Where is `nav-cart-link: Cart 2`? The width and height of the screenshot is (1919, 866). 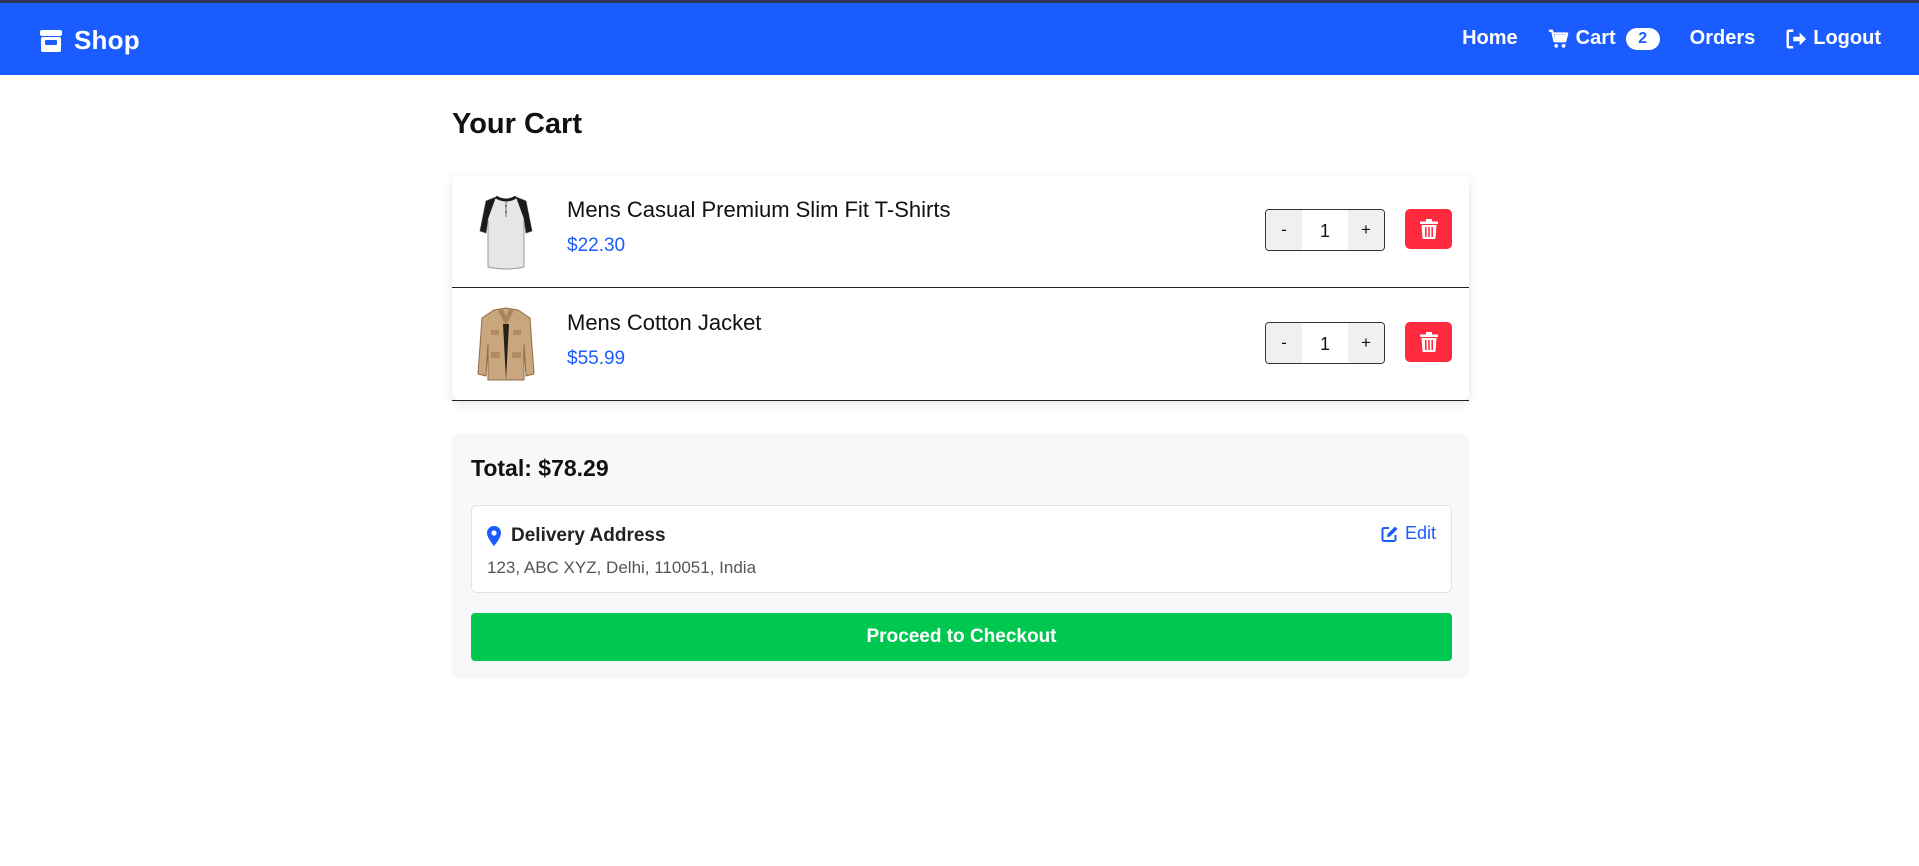
nav-cart-link: Cart 2 is located at coordinates (1604, 38).